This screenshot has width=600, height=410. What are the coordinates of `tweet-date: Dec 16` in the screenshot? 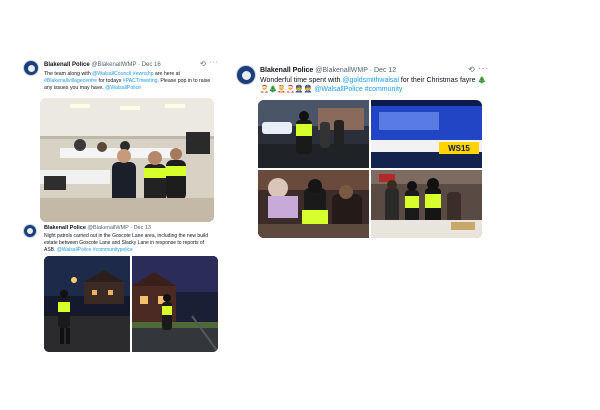 It's located at (151, 65).